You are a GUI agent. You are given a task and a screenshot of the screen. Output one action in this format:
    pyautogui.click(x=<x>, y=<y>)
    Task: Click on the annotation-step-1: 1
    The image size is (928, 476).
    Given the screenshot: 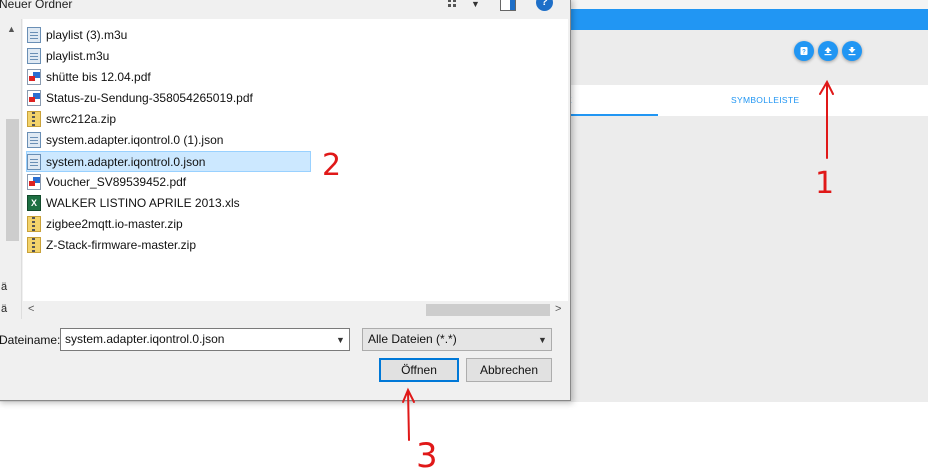 What is the action you would take?
    pyautogui.click(x=825, y=183)
    